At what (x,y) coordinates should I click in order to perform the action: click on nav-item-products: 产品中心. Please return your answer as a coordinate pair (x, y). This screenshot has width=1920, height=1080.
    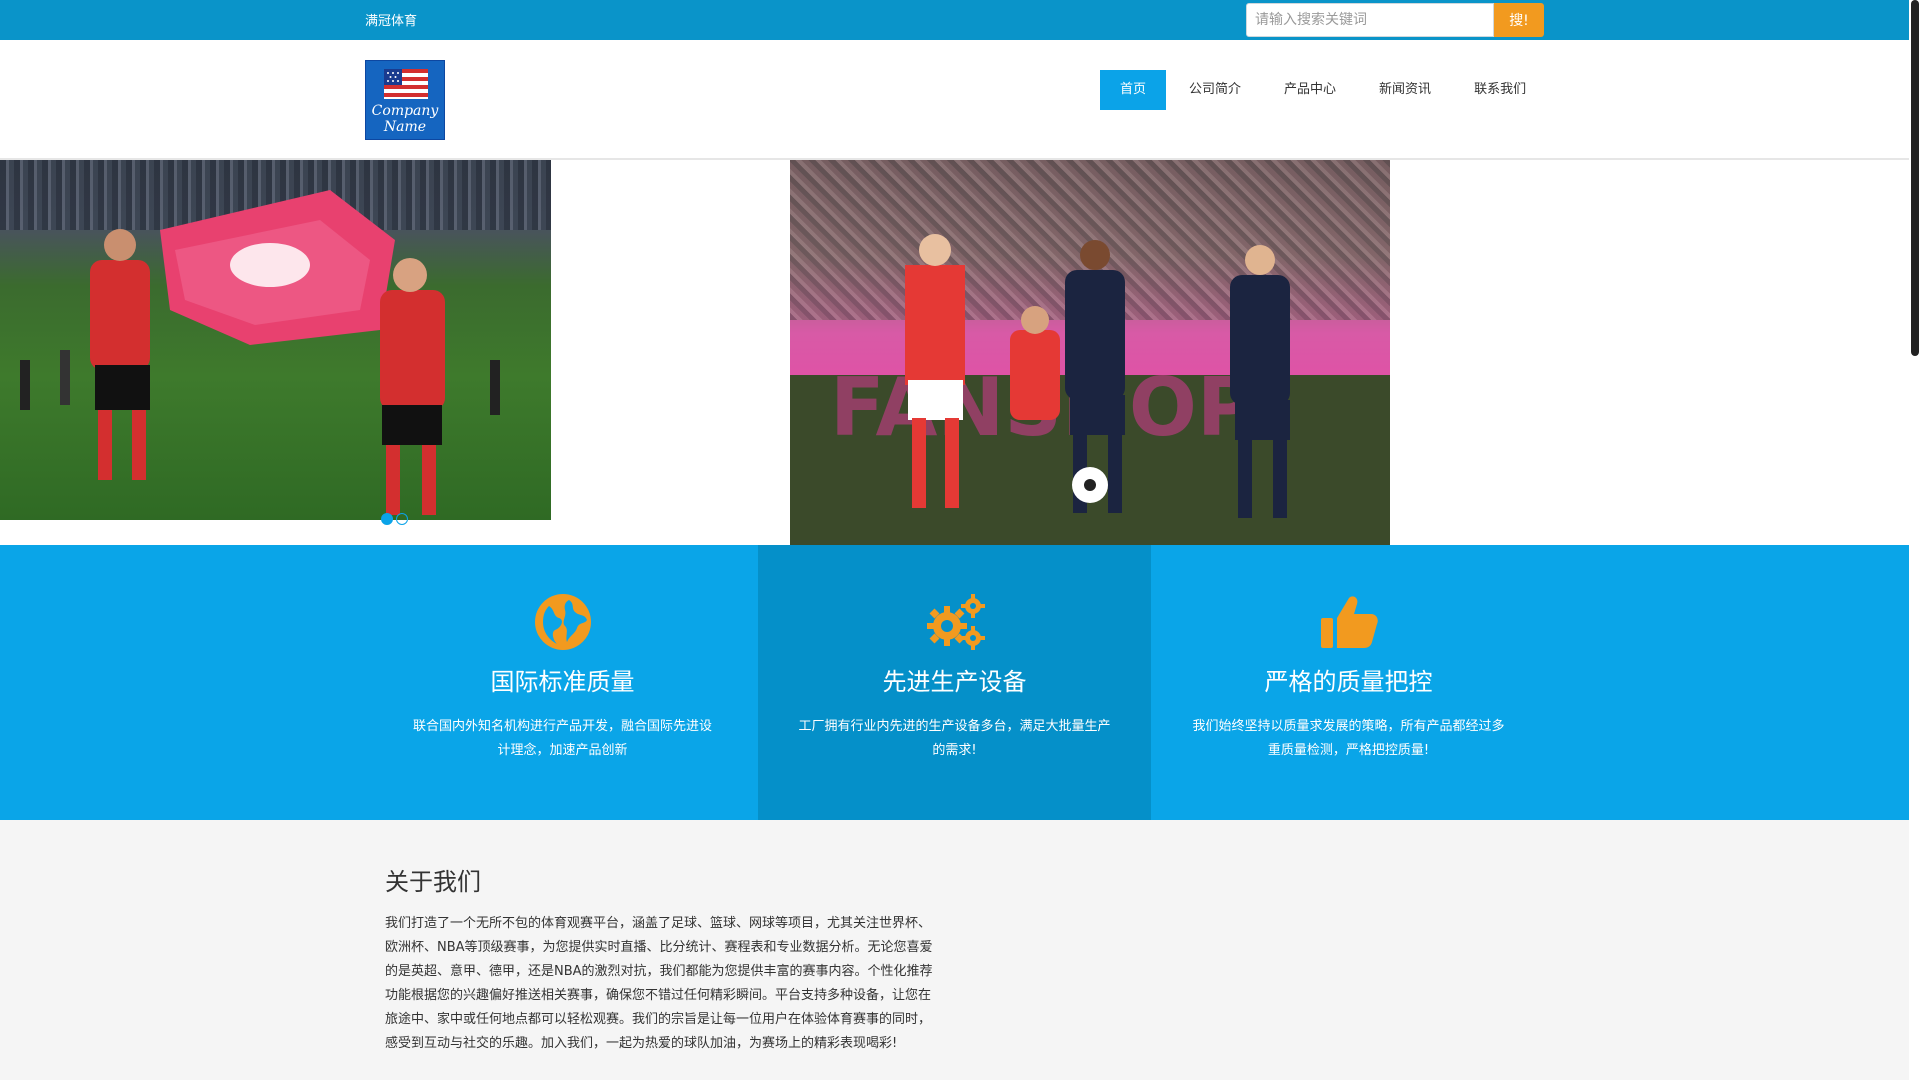
    Looking at the image, I should click on (1310, 90).